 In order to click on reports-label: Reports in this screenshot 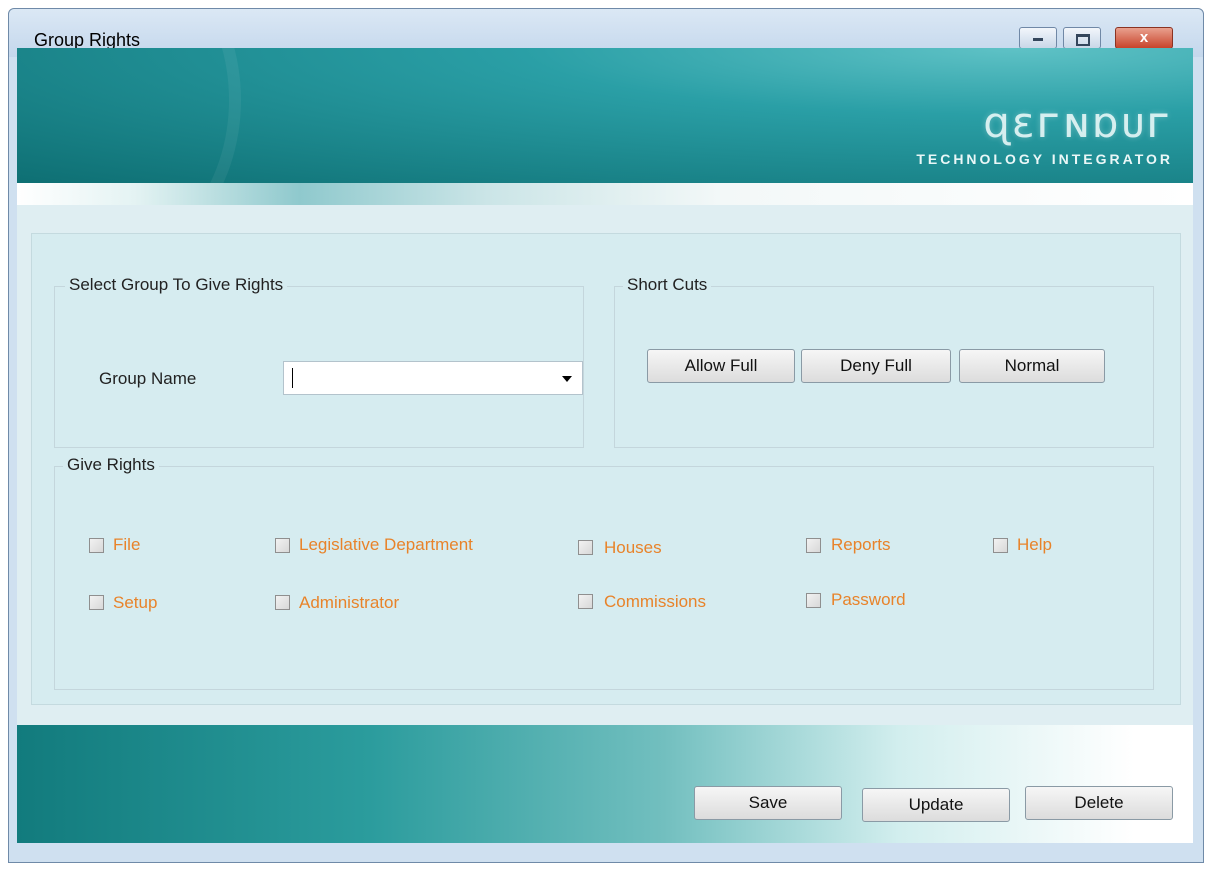, I will do `click(861, 545)`.